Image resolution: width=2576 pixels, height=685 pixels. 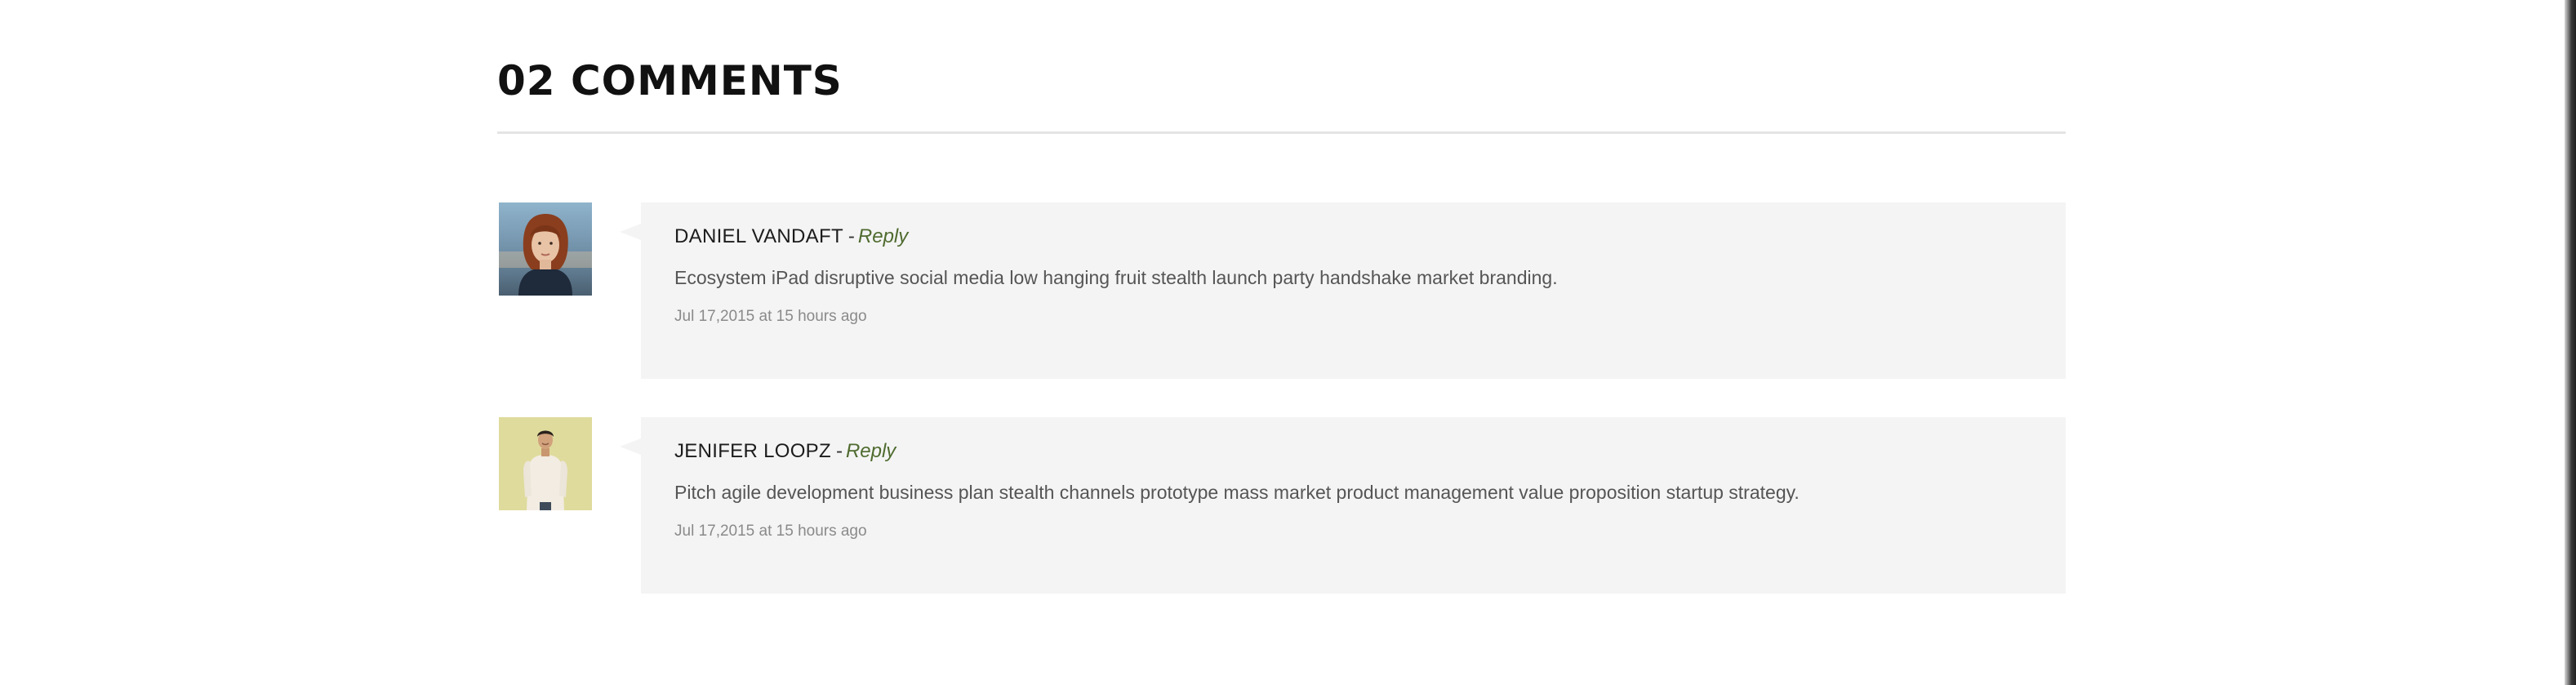 I want to click on title-divider, so click(x=1281, y=132).